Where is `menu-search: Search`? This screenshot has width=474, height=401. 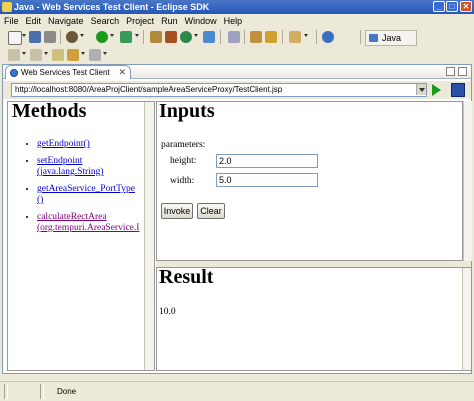
menu-search: Search is located at coordinates (105, 21).